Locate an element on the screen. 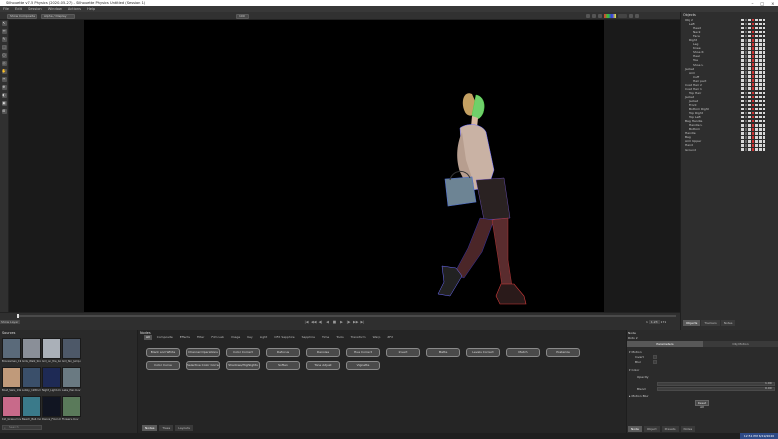 The height and width of the screenshot is (439, 778). view-select-dropdown: Alpha / Display is located at coordinates (58, 16).